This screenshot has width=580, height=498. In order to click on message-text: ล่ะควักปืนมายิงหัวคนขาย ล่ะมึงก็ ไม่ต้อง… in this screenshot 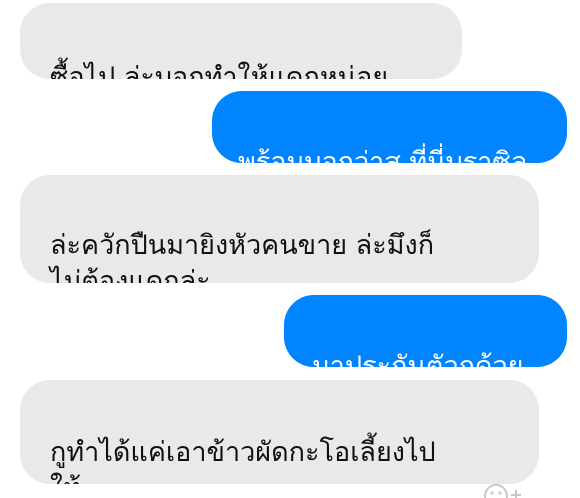, I will do `click(242, 256)`.